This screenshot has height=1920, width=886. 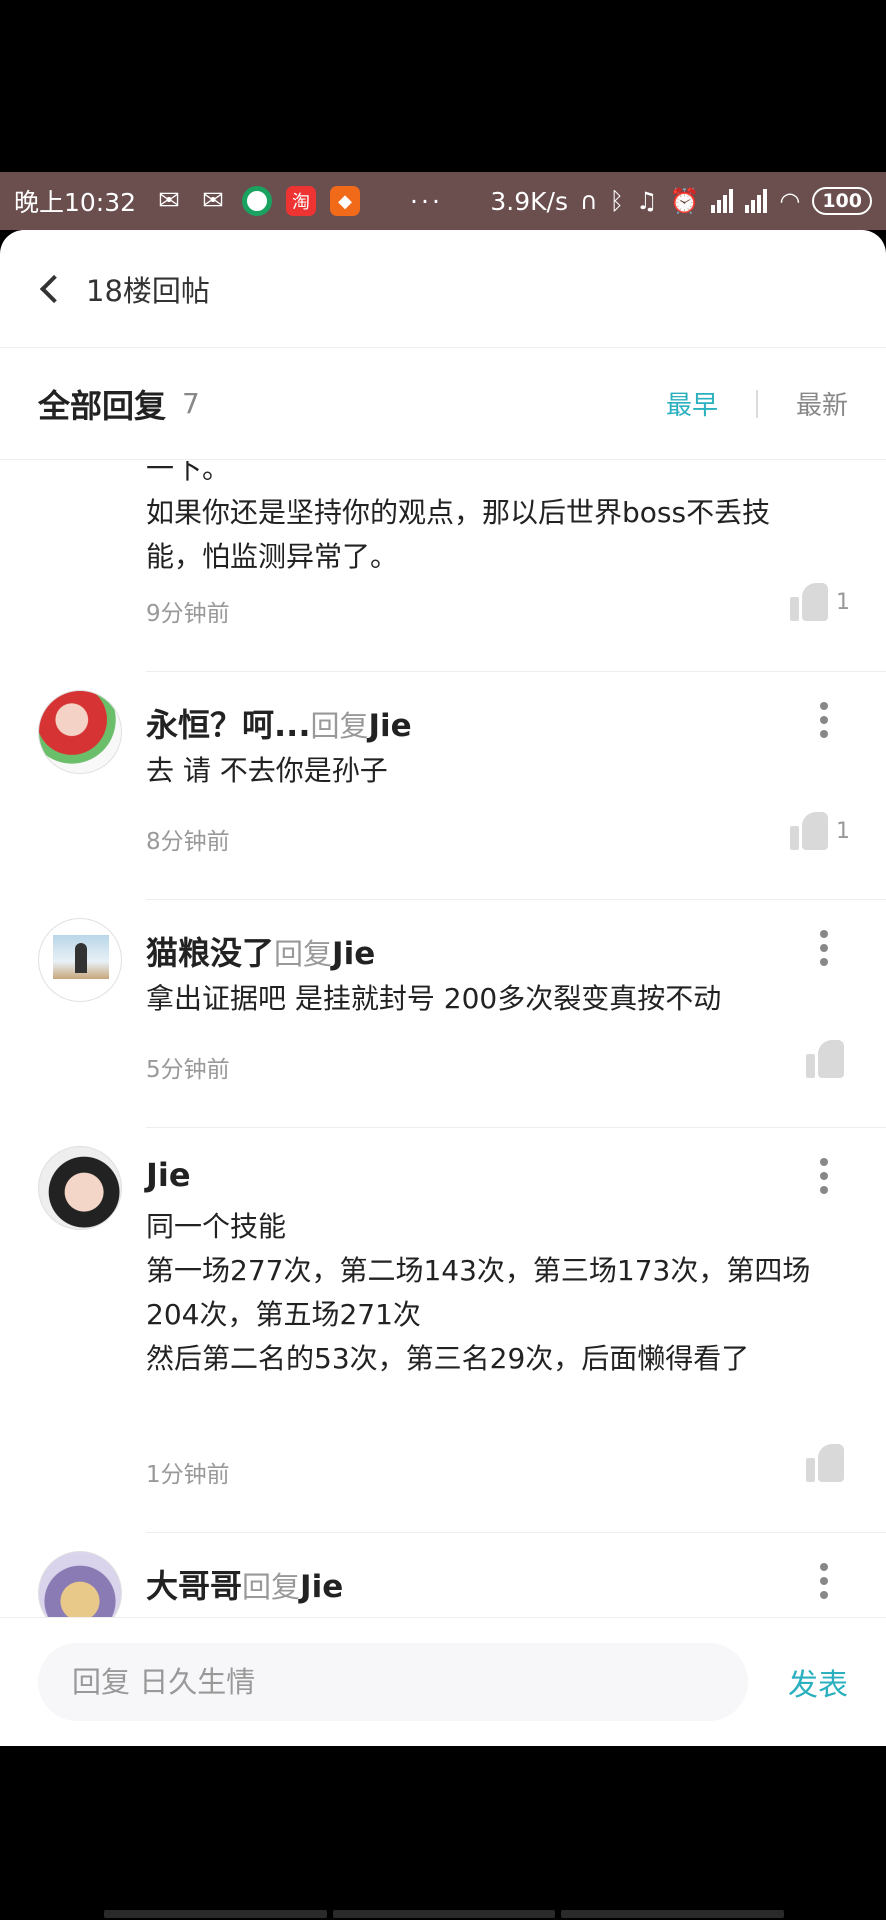 What do you see at coordinates (458, 517) in the screenshot?
I see `comment-text: 一下。 如果你还是坚持你的观点，那以后世界boss不丢技 能，怕监测异常了。` at bounding box center [458, 517].